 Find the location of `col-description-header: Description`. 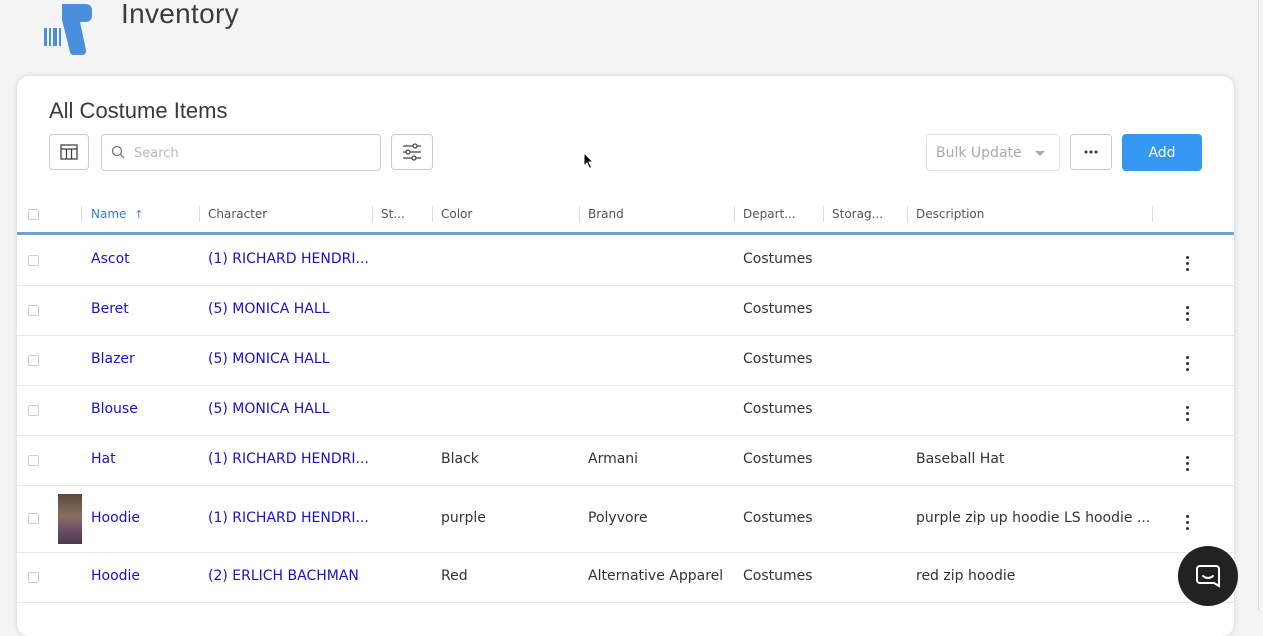

col-description-header: Description is located at coordinates (950, 214).